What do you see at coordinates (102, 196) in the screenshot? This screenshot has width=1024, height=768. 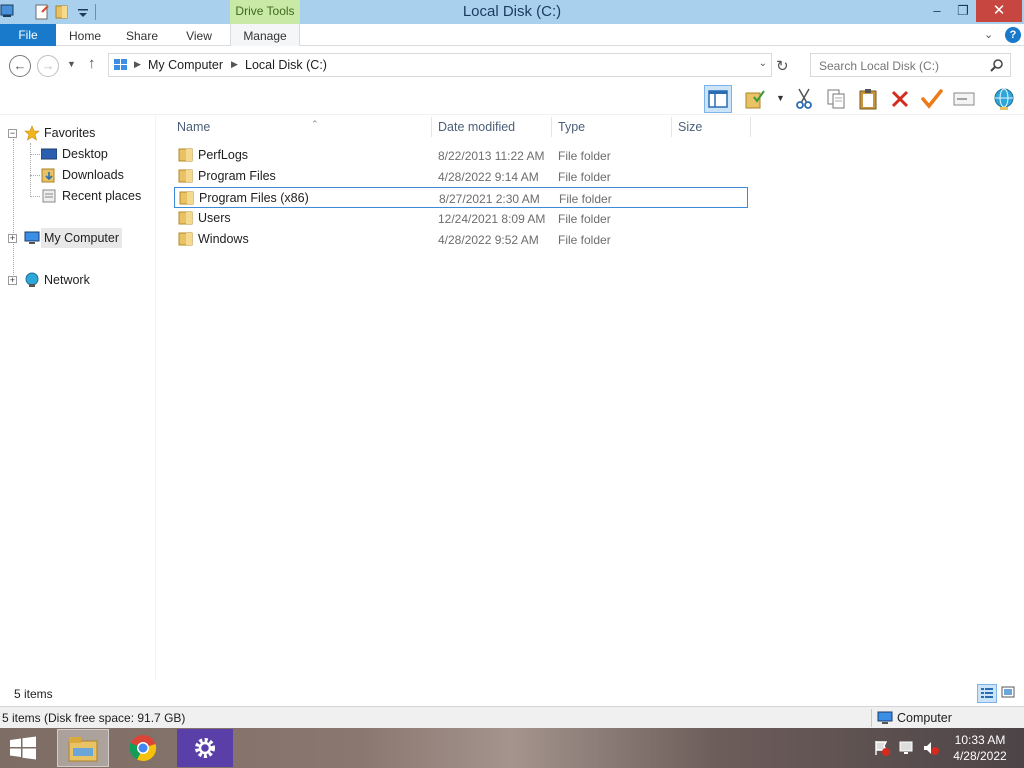 I see `tree-label: Recent places` at bounding box center [102, 196].